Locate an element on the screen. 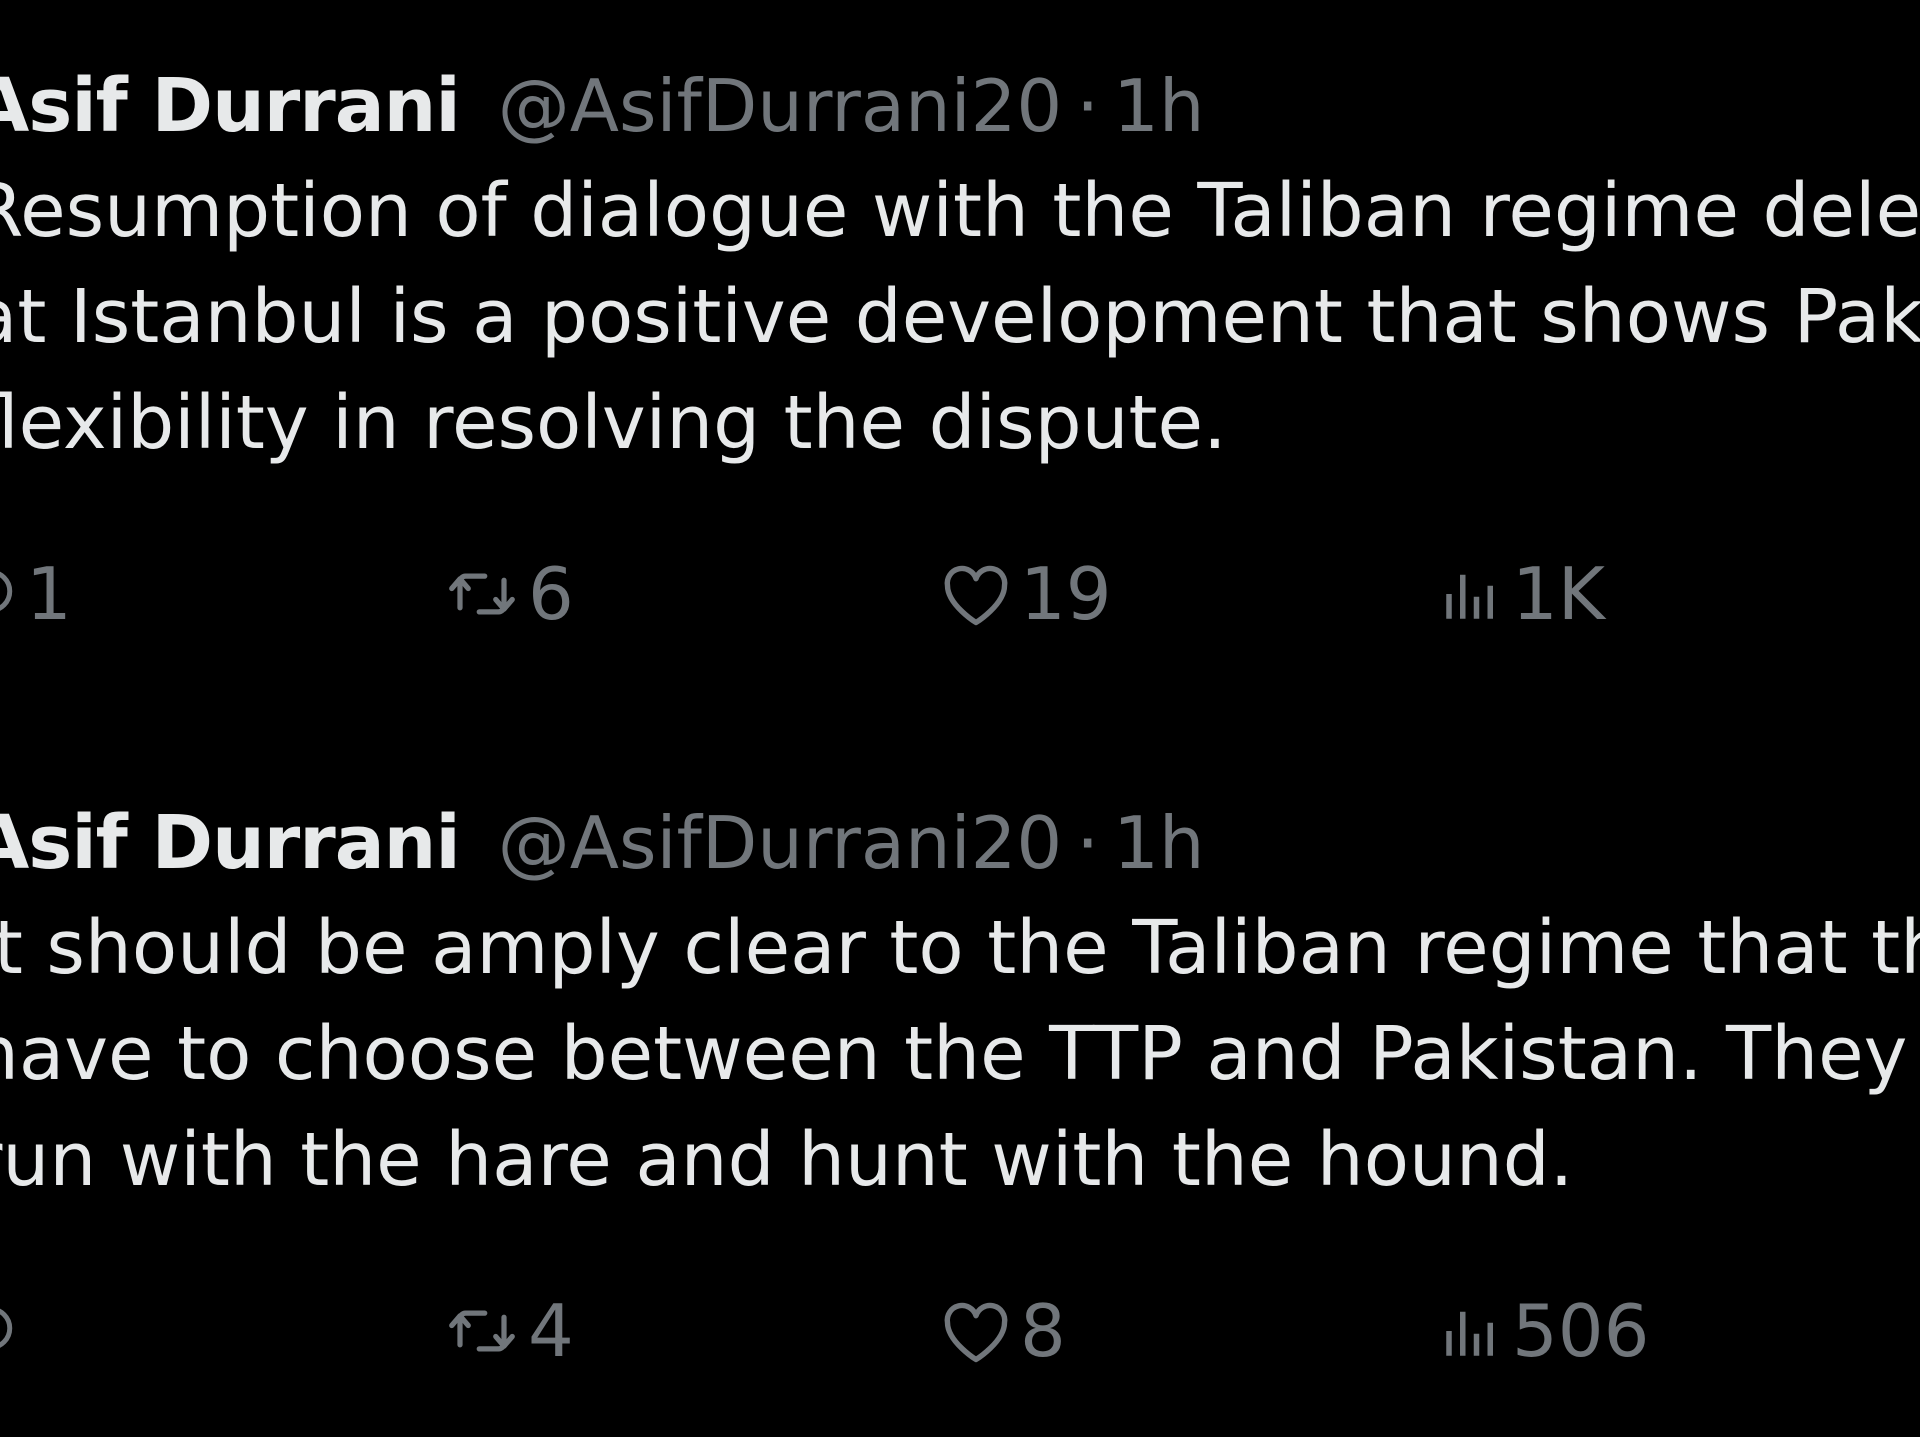 This screenshot has height=1437, width=1920. like-button: 8 is located at coordinates (1003, 1331).